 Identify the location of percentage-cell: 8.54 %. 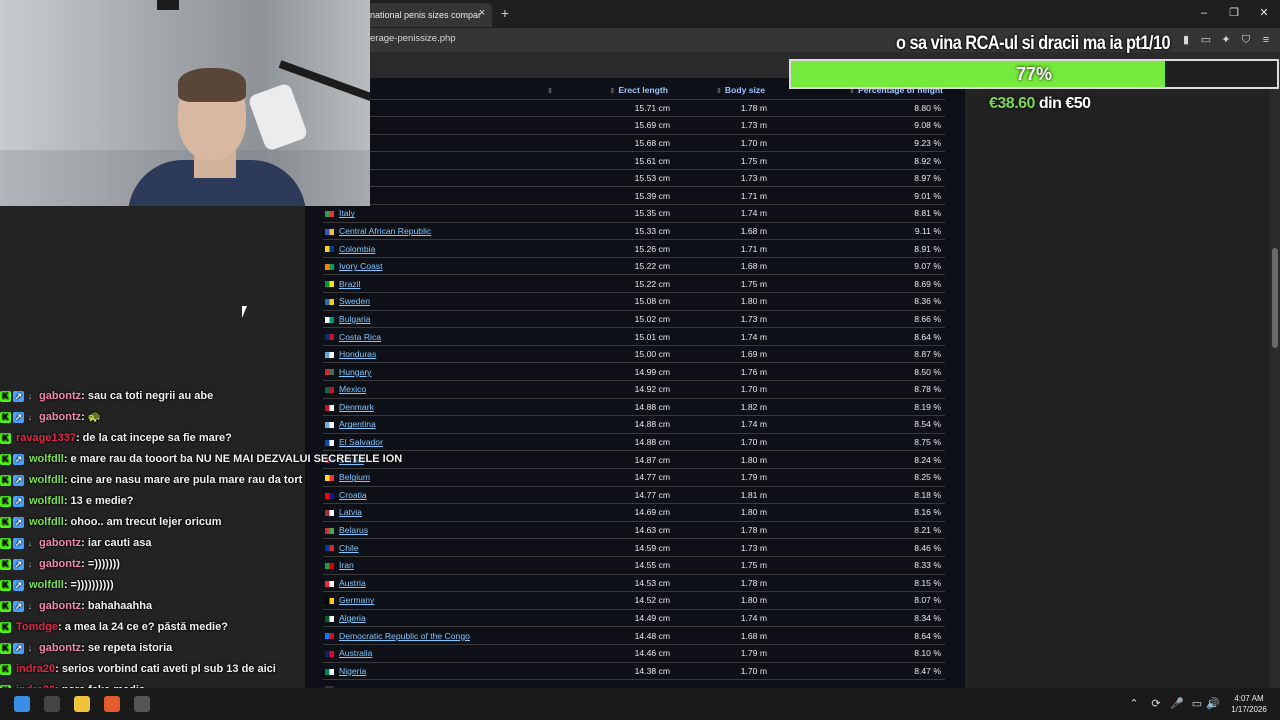
(856, 424).